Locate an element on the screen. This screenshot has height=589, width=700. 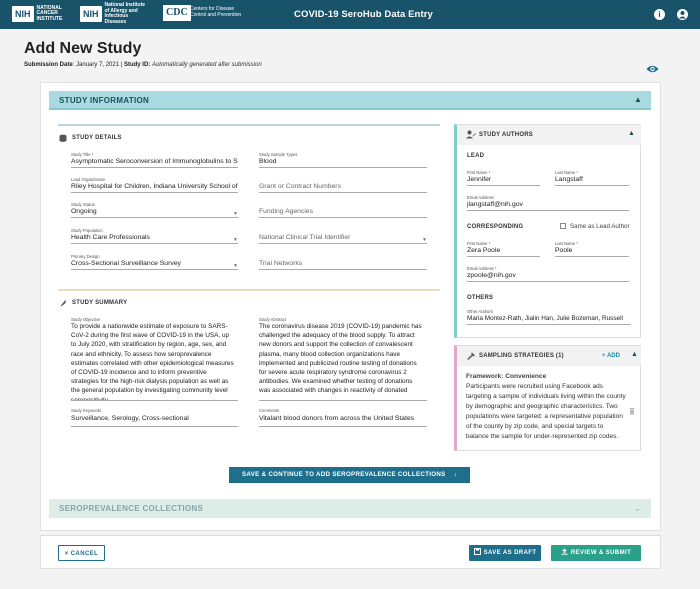
feather-icon is located at coordinates (63, 303).